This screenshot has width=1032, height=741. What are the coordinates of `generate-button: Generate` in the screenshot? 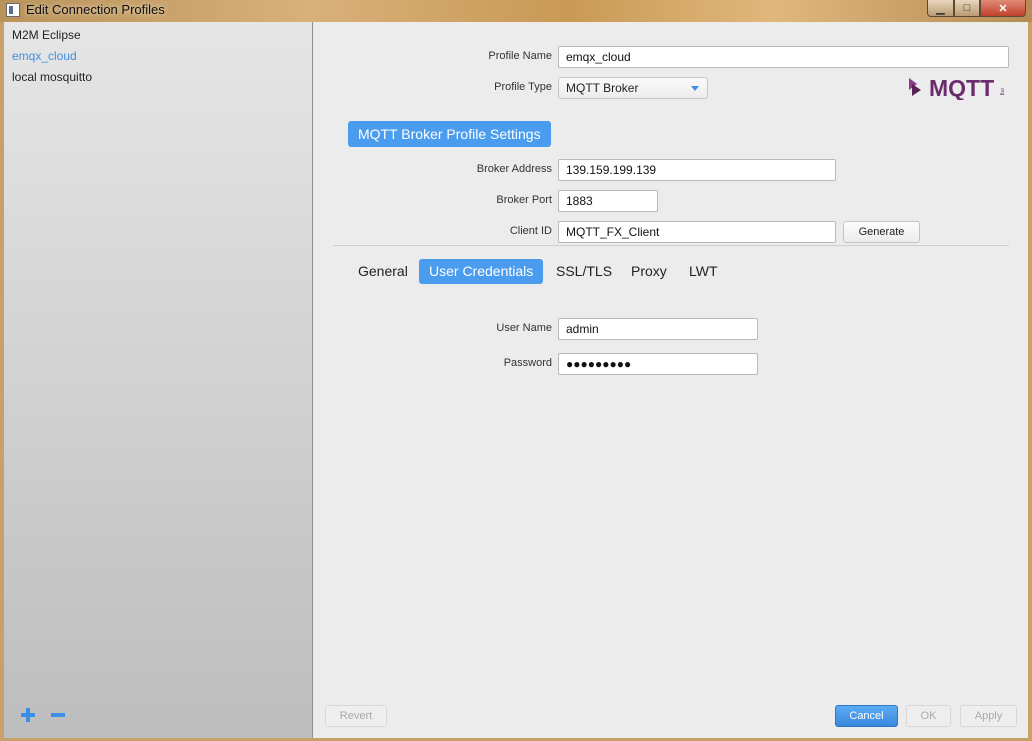 It's located at (881, 232).